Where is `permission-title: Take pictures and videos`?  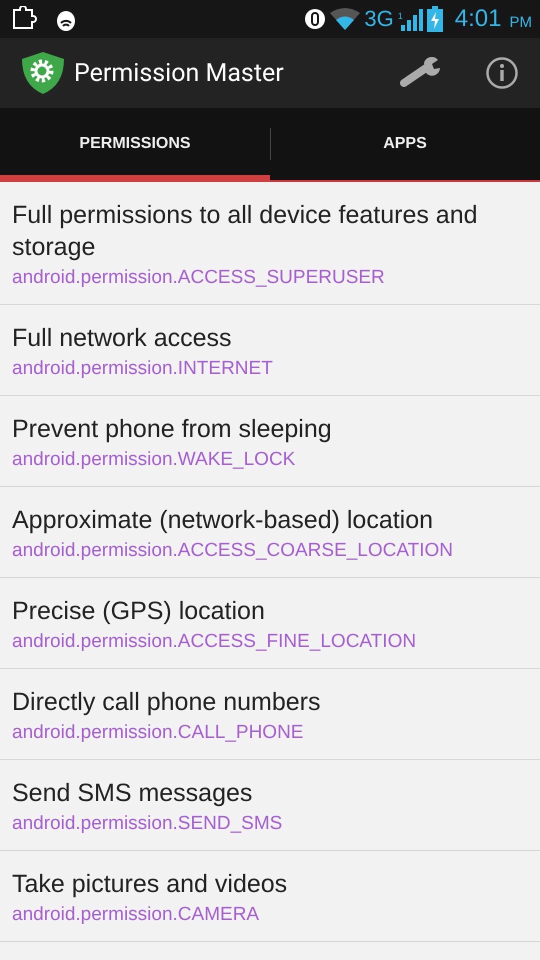 permission-title: Take pictures and videos is located at coordinates (150, 884).